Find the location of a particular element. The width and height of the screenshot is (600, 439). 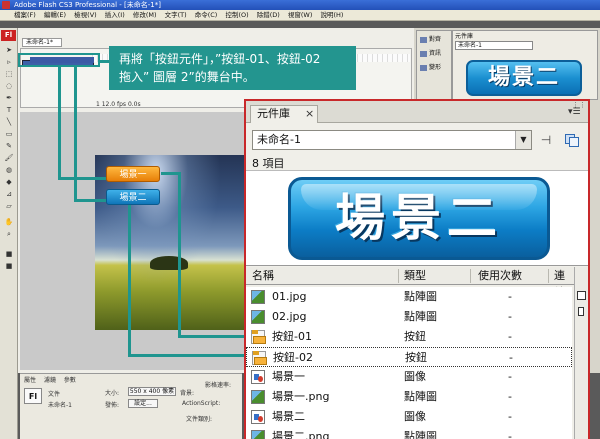

selection-tool-icon: ➤ is located at coordinates (9, 50).